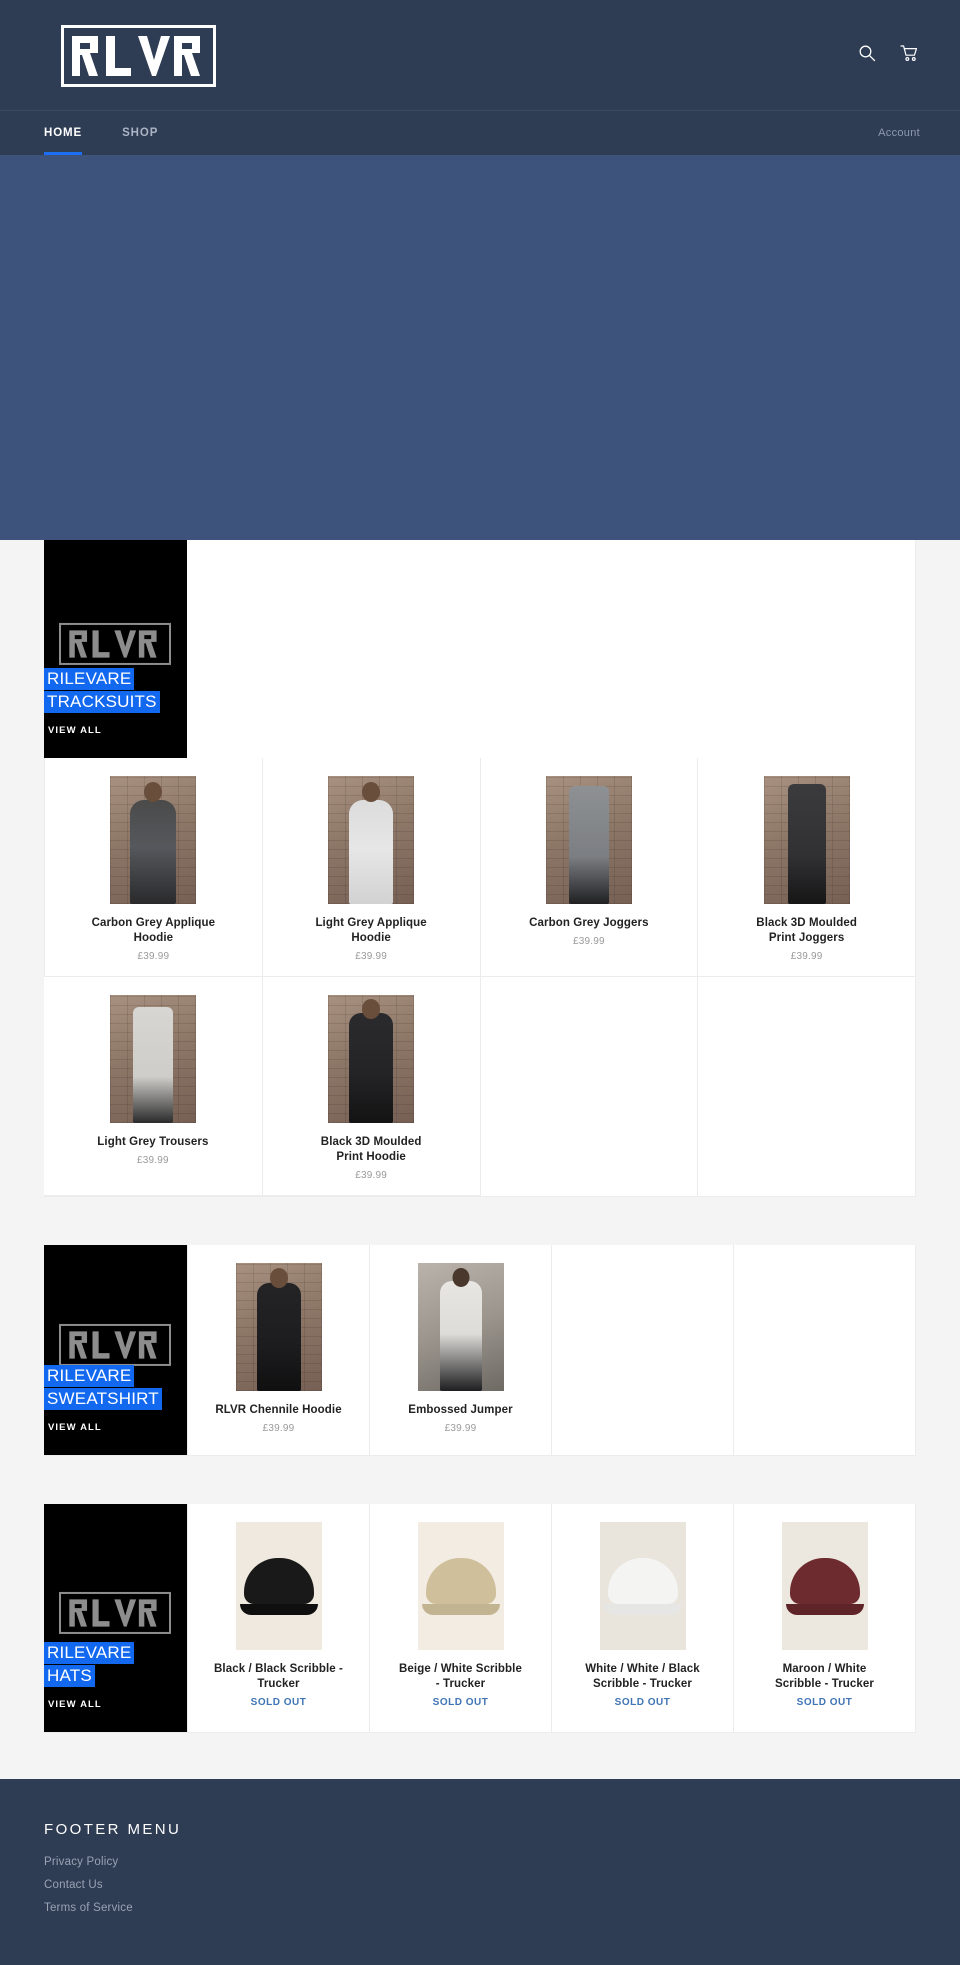 This screenshot has width=960, height=1965. I want to click on promo-text-block: RILEVARE TRACKSUITS VIEW ALL, so click(115, 701).